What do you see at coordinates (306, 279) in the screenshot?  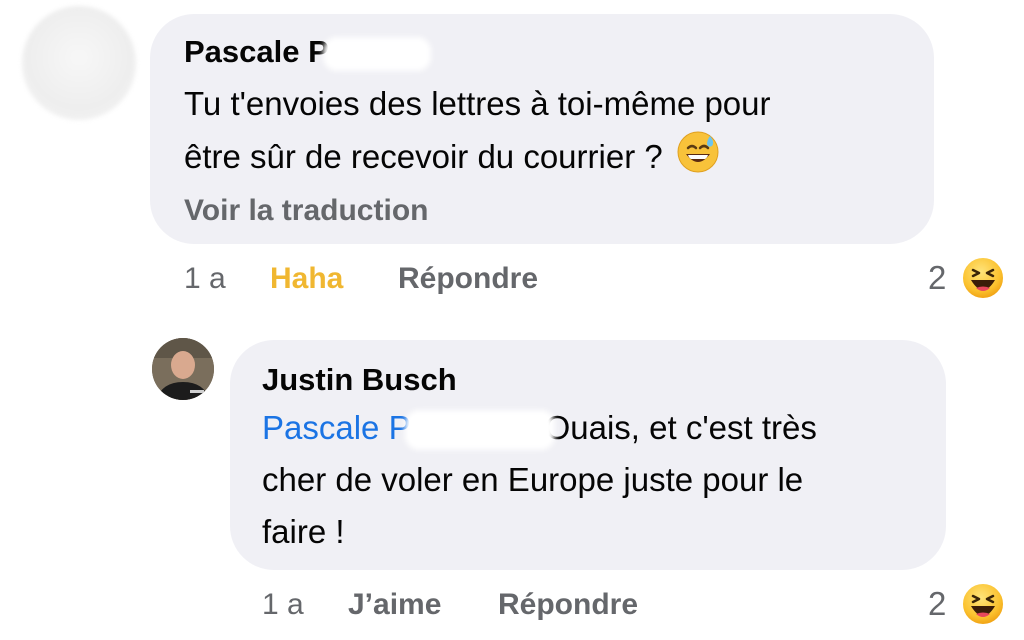 I see `haha-reaction-button: Haha` at bounding box center [306, 279].